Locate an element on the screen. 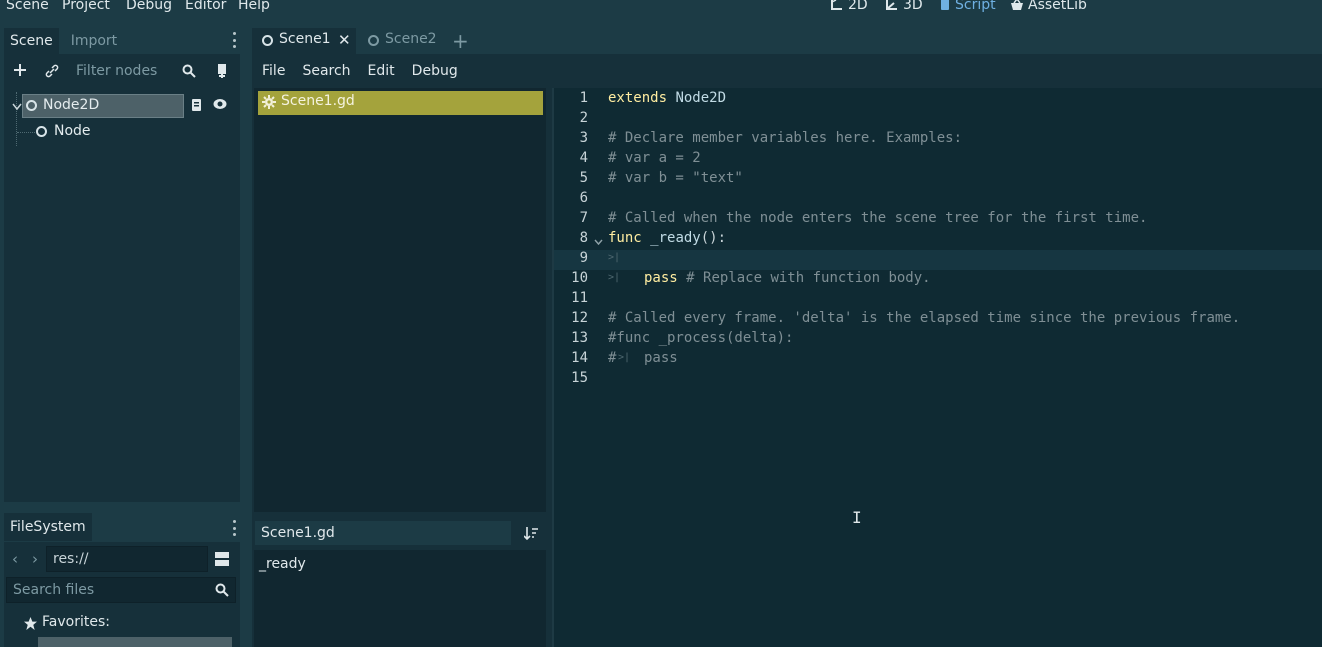 The width and height of the screenshot is (1322, 647). code-line-14-pass: pass is located at coordinates (661, 358).